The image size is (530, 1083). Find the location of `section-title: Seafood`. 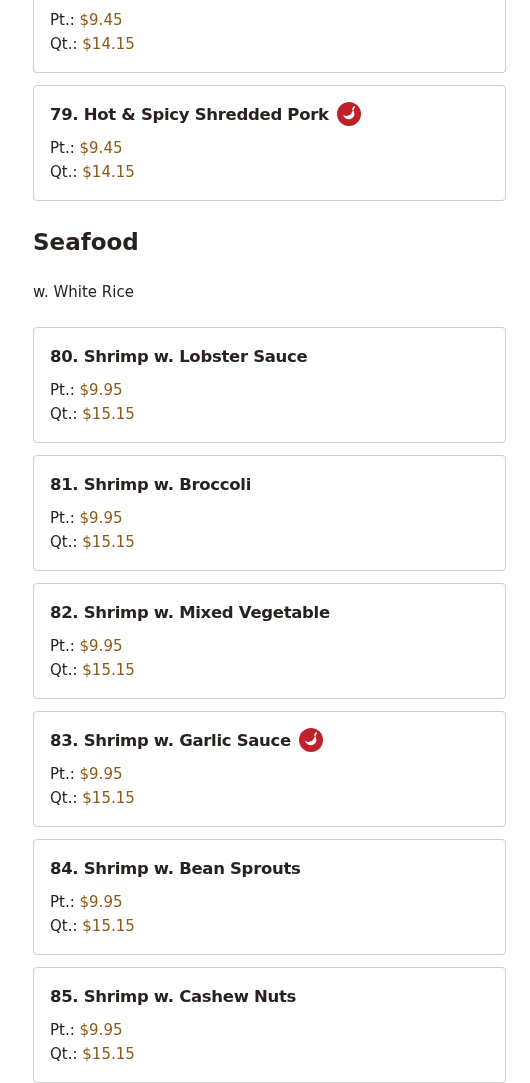

section-title: Seafood is located at coordinates (86, 242).